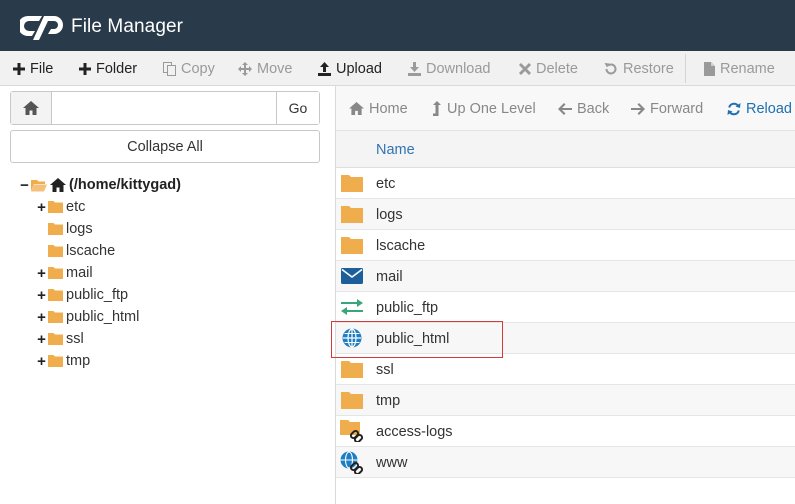 The width and height of the screenshot is (795, 504). I want to click on restore-button: Restore, so click(639, 68).